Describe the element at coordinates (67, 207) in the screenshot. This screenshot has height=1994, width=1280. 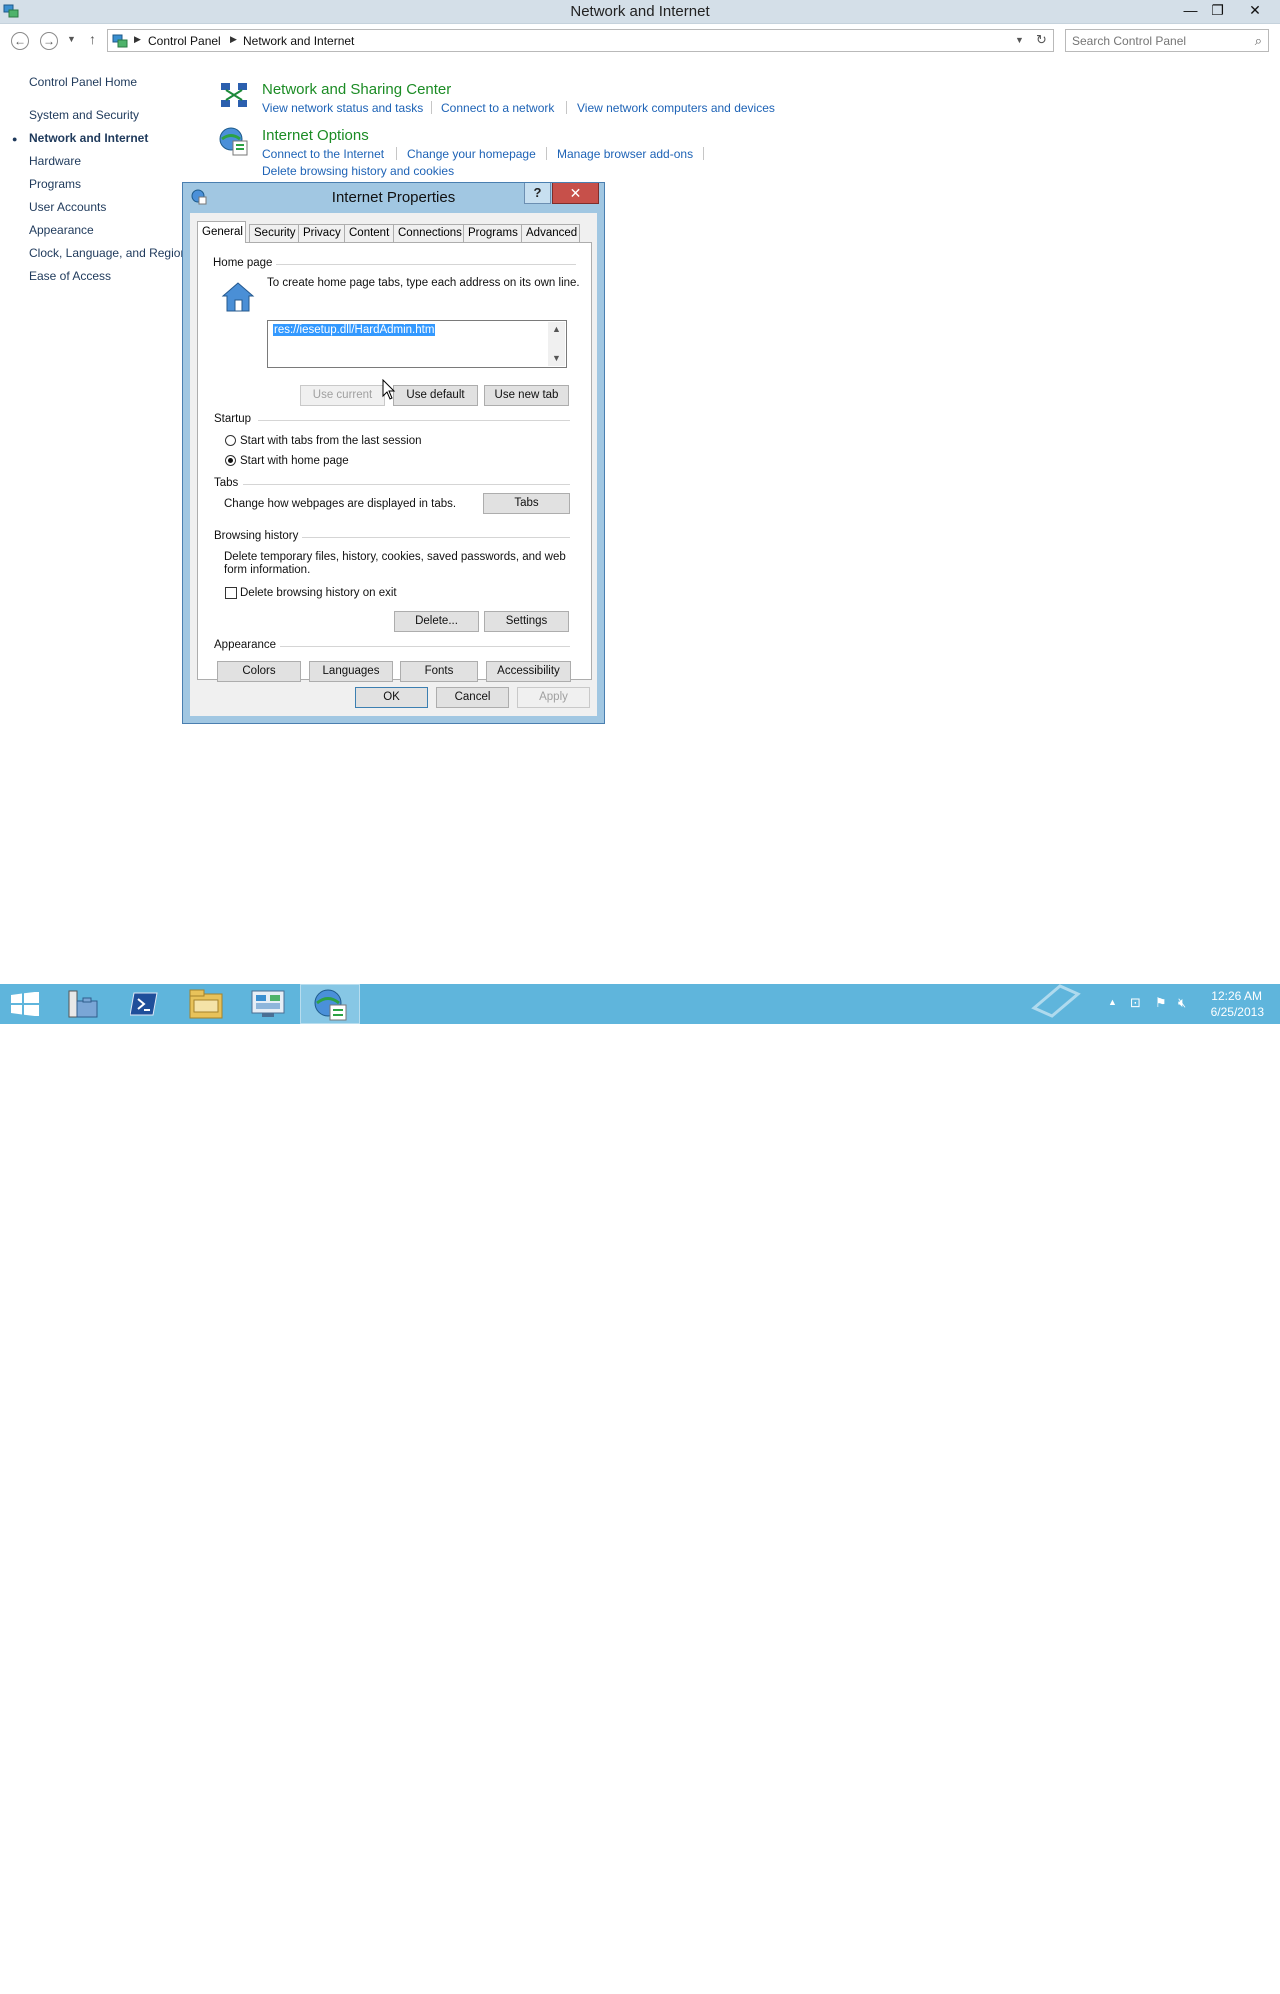
I see `sidebar-item-user-accounts: User Accounts` at that location.